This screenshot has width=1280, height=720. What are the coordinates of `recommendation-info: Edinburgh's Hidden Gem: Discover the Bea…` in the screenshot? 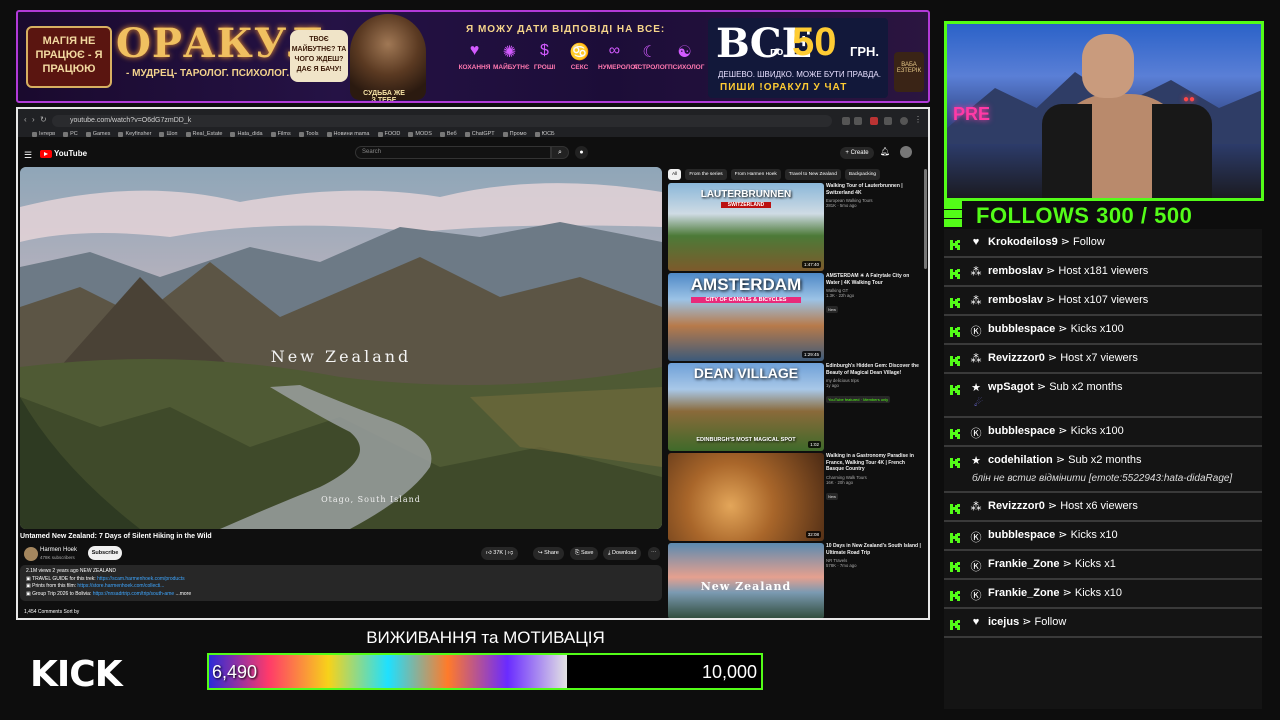 It's located at (874, 384).